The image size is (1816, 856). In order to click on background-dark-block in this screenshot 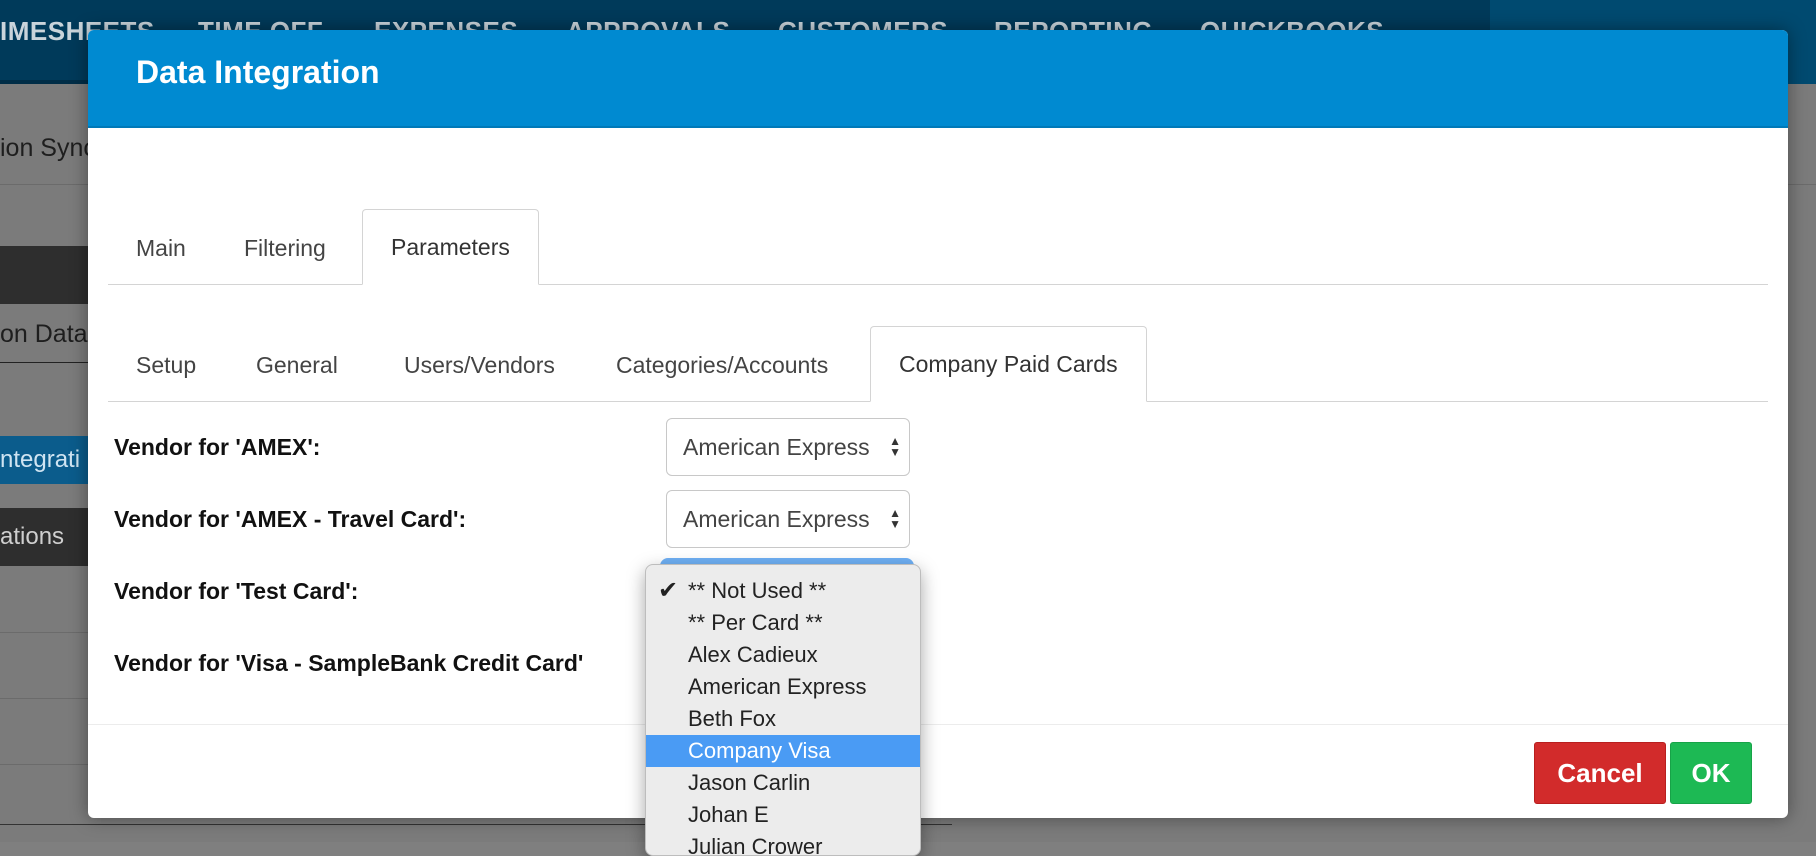, I will do `click(45, 275)`.